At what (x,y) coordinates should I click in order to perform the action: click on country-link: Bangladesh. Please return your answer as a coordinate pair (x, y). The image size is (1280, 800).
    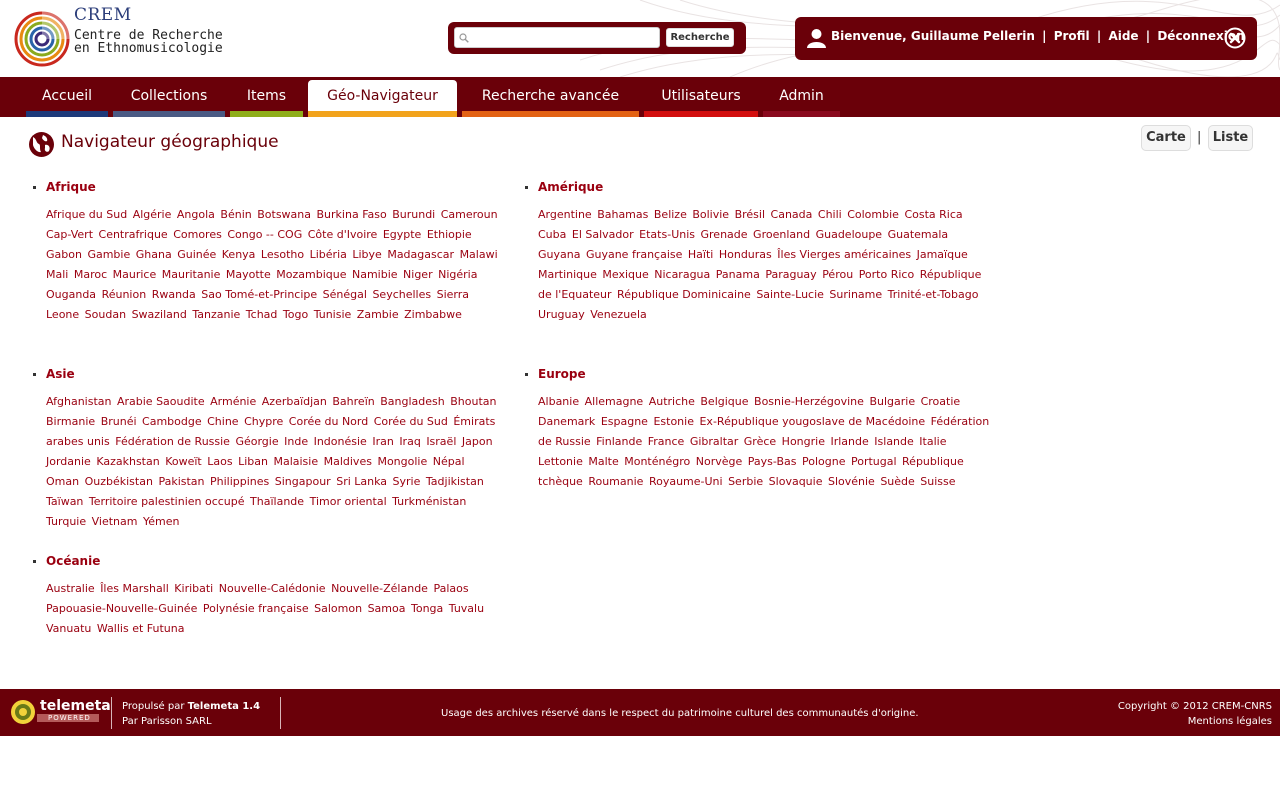
    Looking at the image, I should click on (412, 401).